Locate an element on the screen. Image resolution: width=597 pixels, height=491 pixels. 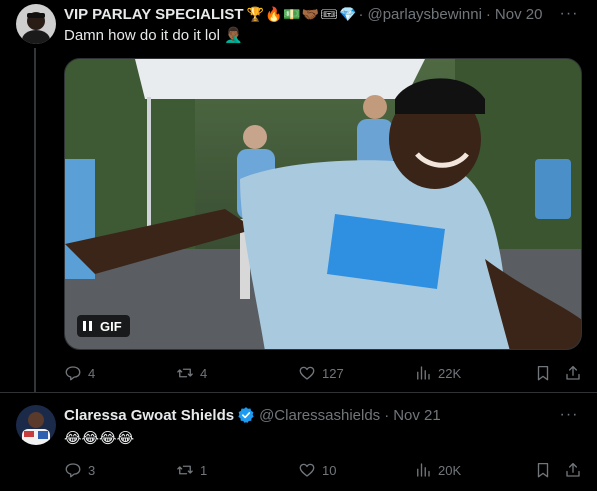
action-bar: 4 4 127 22K is located at coordinates (324, 373).